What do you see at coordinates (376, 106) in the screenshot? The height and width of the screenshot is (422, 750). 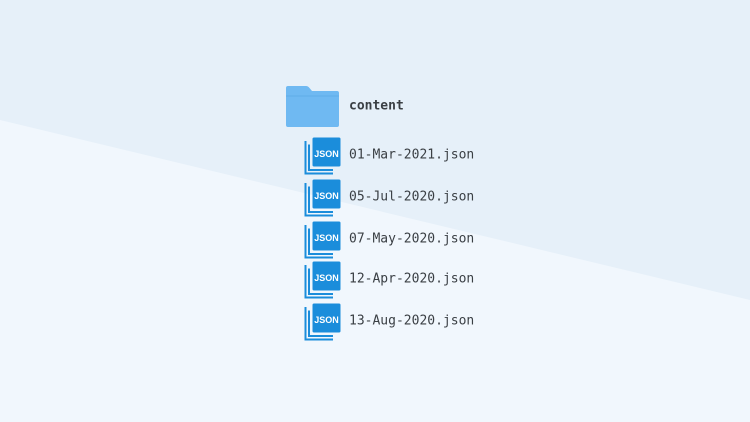 I see `folder-name: content` at bounding box center [376, 106].